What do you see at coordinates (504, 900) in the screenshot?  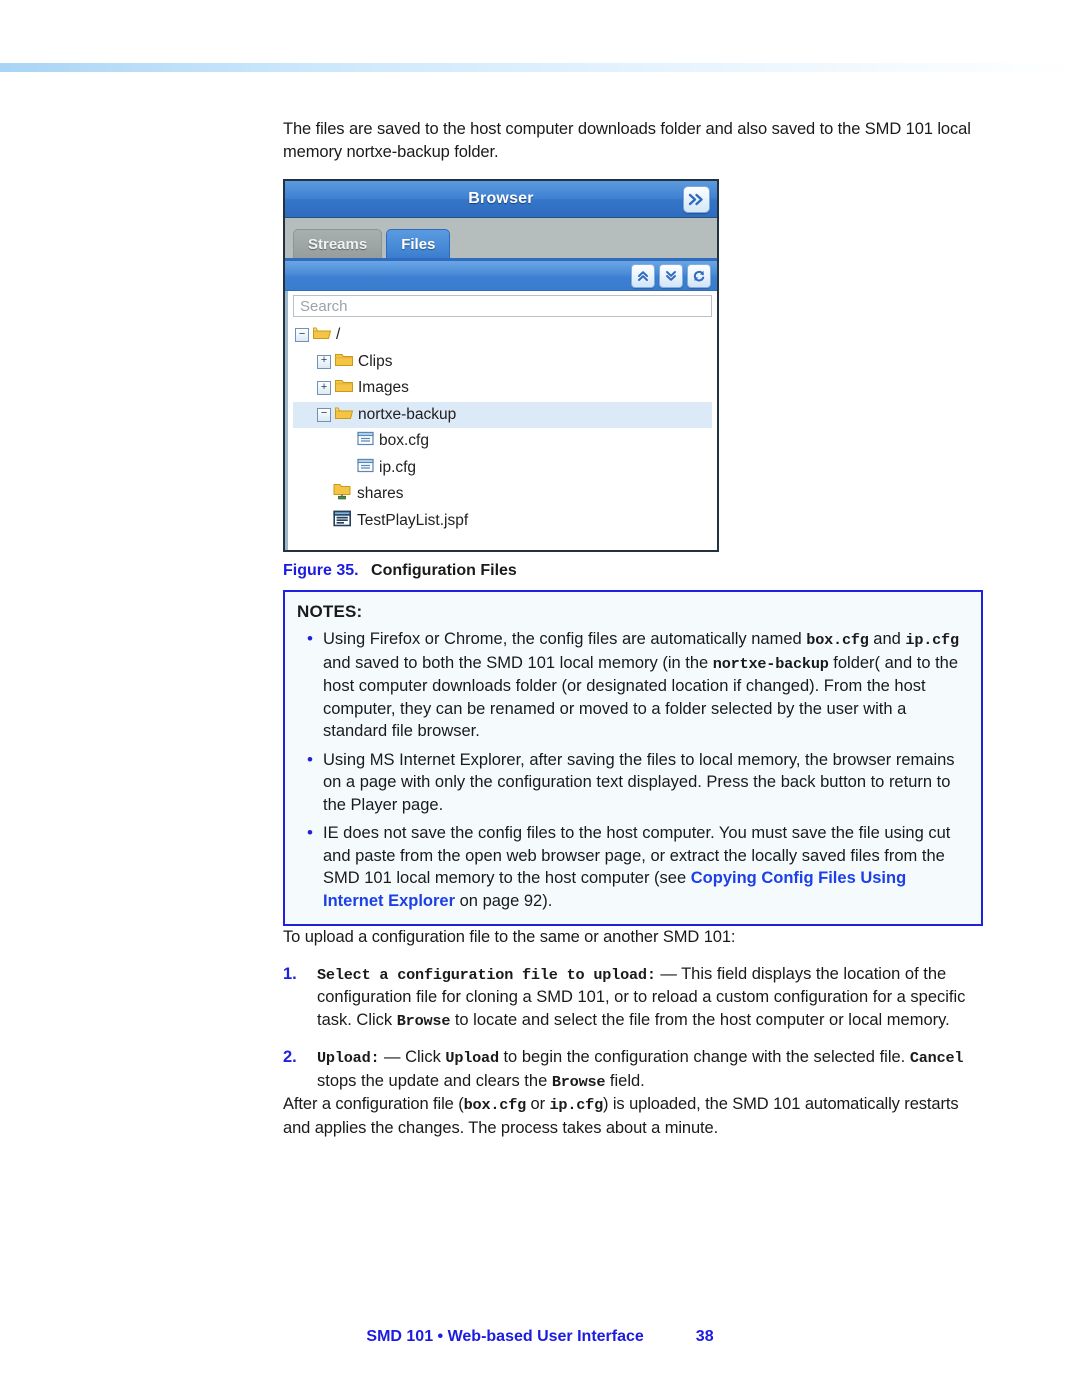 I see `text-run: on page 92).` at bounding box center [504, 900].